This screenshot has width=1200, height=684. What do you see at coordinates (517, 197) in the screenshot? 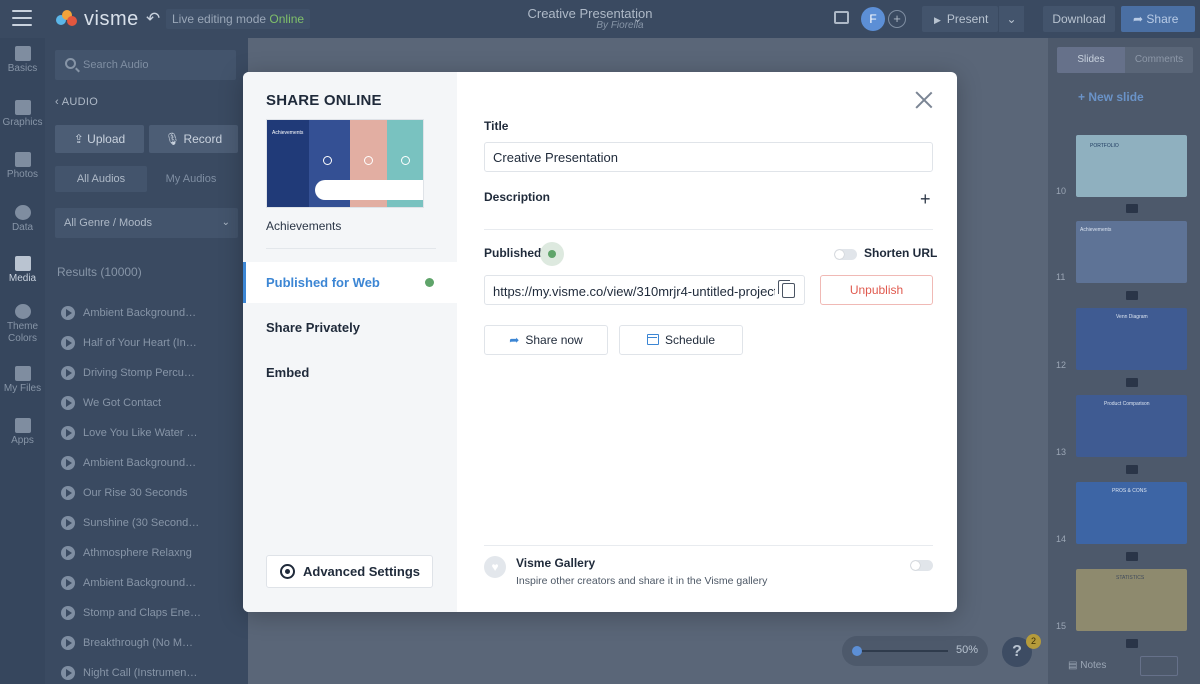
I see `description-label: Description` at bounding box center [517, 197].